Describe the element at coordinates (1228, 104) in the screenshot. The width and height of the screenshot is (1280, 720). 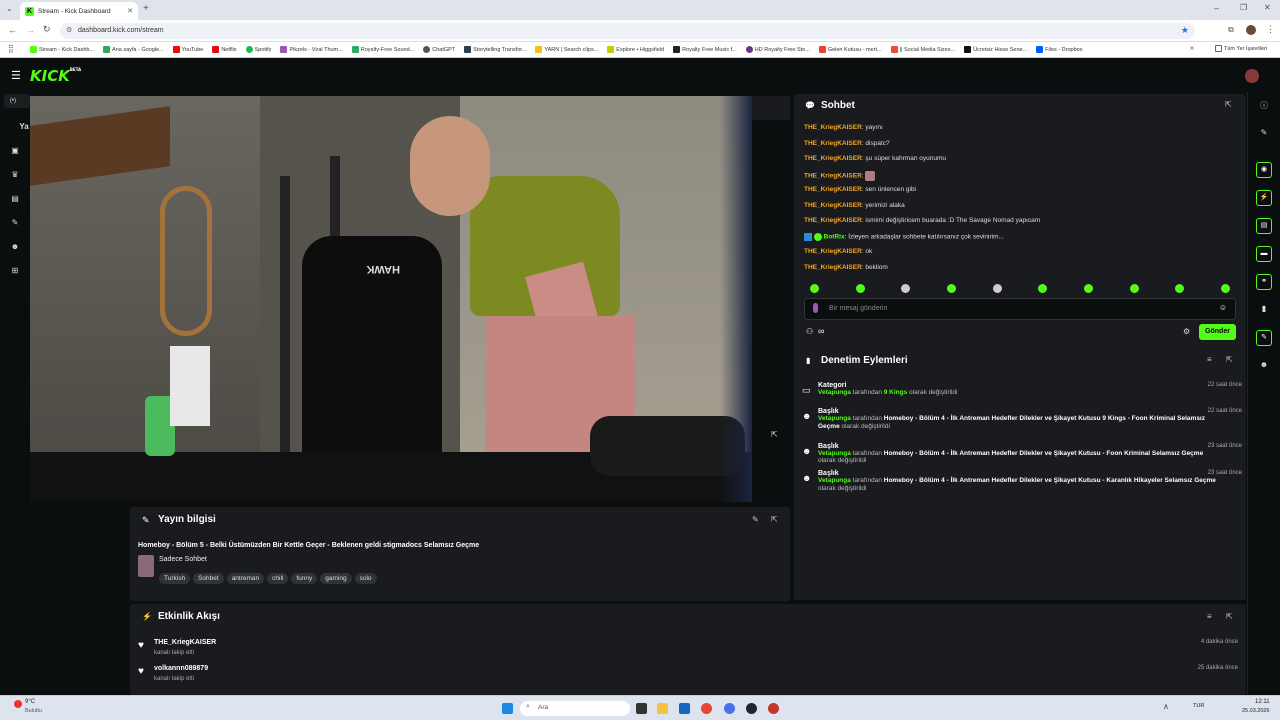
I see `chat-popout-icon: ⇱` at that location.